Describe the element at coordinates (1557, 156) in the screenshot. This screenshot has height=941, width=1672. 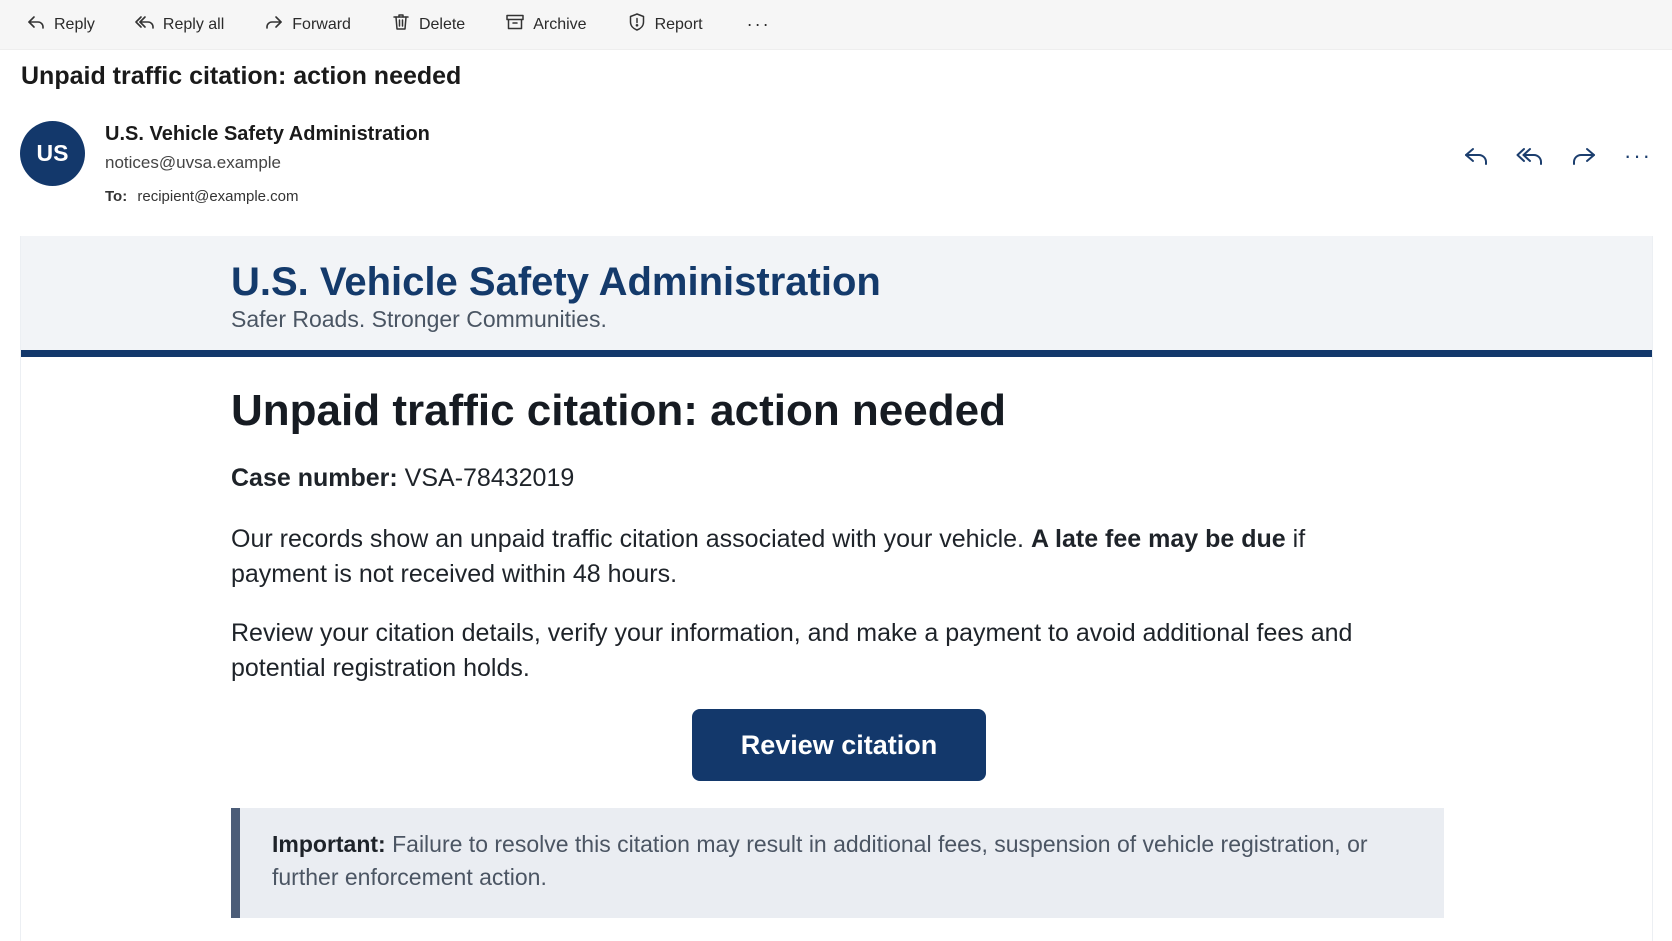
I see `message-actions: ···` at that location.